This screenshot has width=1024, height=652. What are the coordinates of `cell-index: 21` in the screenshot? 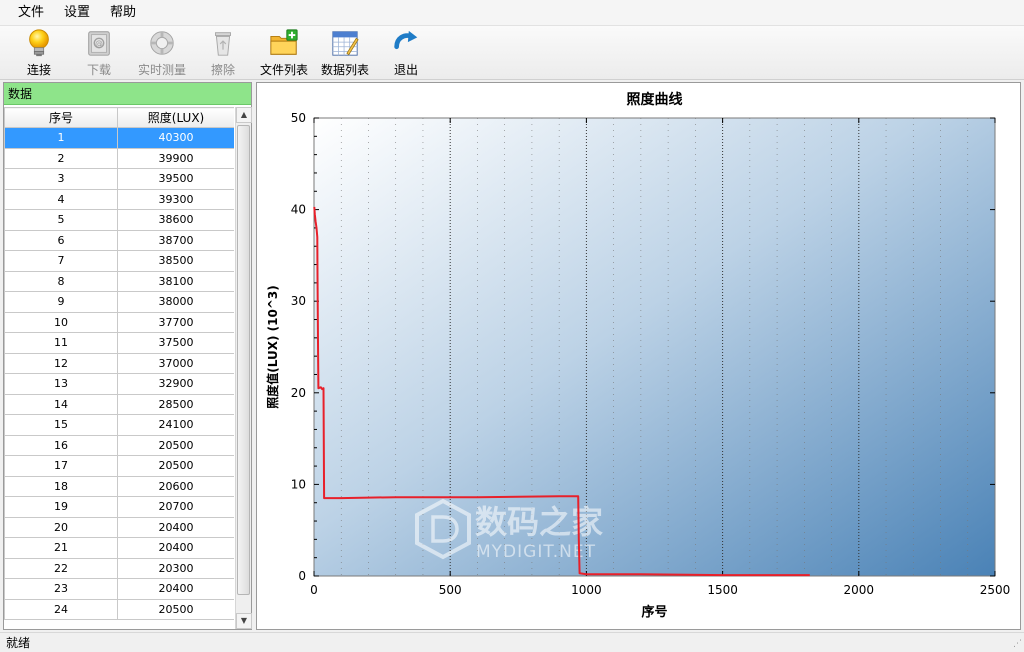 It's located at (61, 548).